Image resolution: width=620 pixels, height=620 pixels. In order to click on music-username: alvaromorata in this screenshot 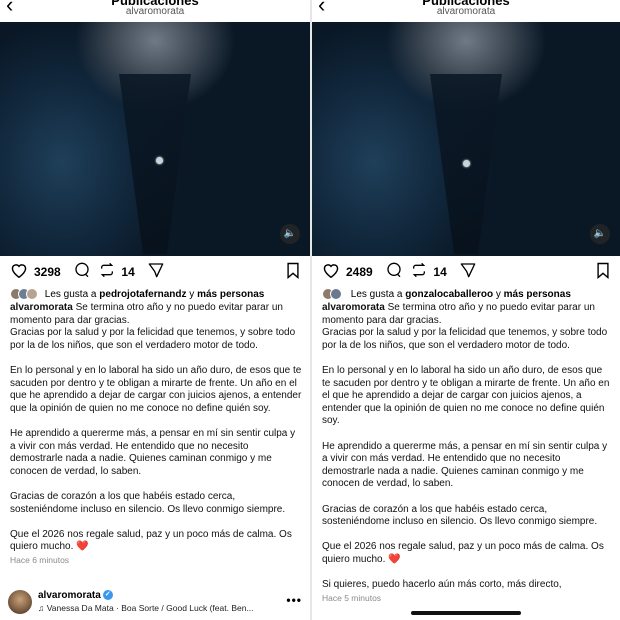, I will do `click(69, 595)`.